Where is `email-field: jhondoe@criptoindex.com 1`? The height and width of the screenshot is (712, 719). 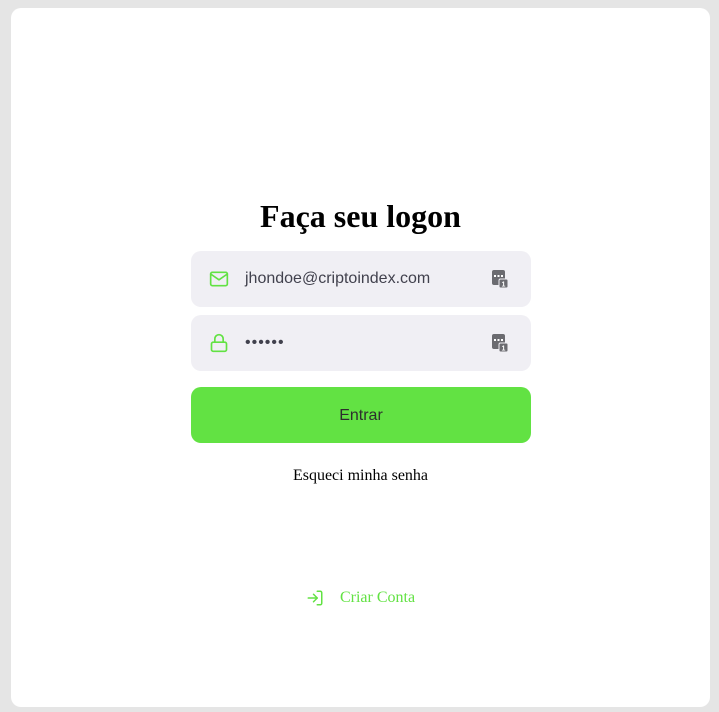 email-field: jhondoe@criptoindex.com 1 is located at coordinates (361, 279).